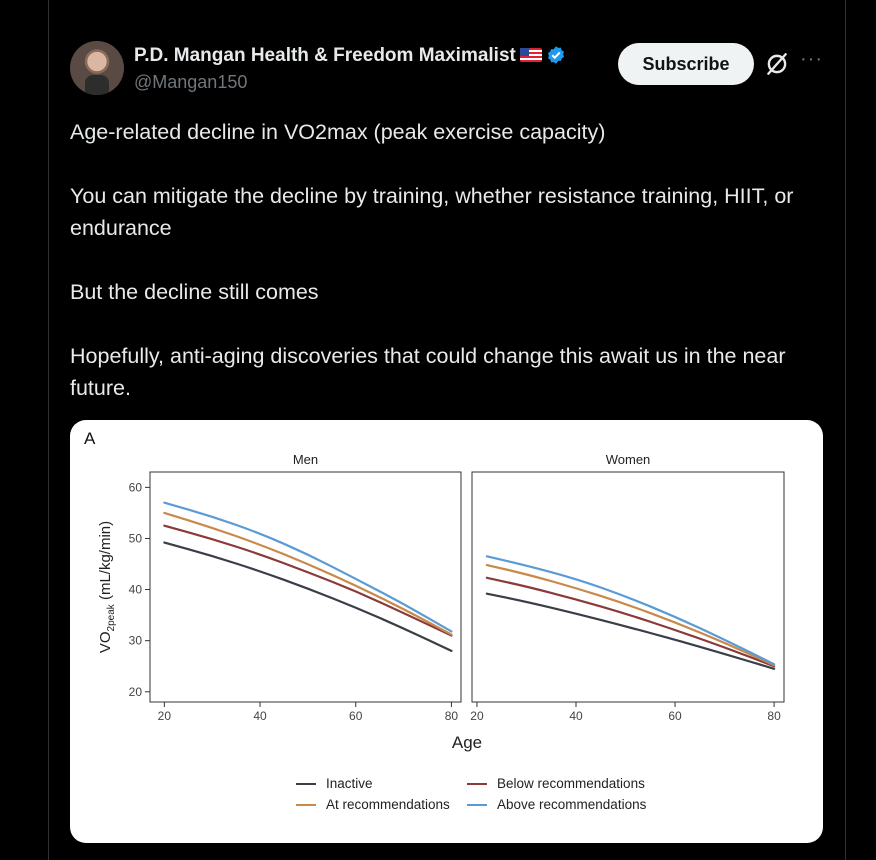 This screenshot has height=860, width=876. I want to click on legend-item: Below recommendations, so click(556, 783).